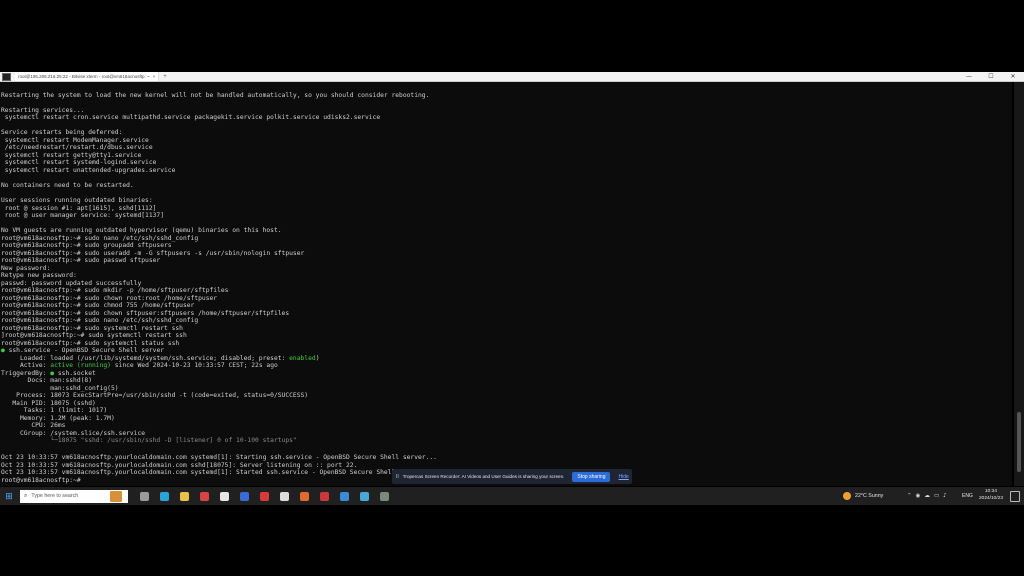  I want to click on terminal-app-icon, so click(6, 76).